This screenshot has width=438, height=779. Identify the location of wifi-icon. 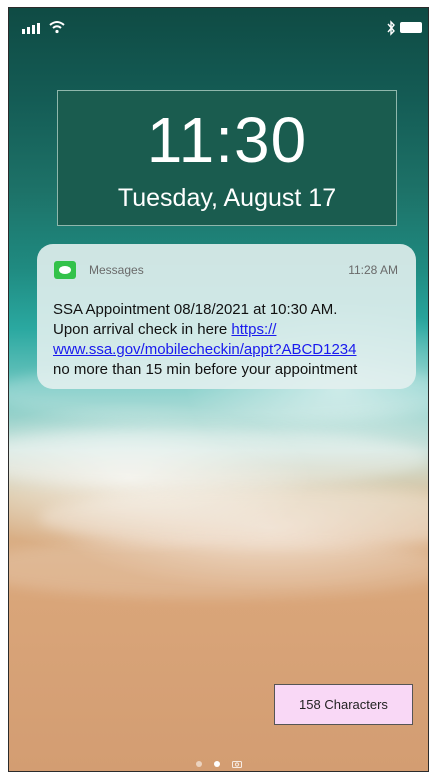
(57, 27).